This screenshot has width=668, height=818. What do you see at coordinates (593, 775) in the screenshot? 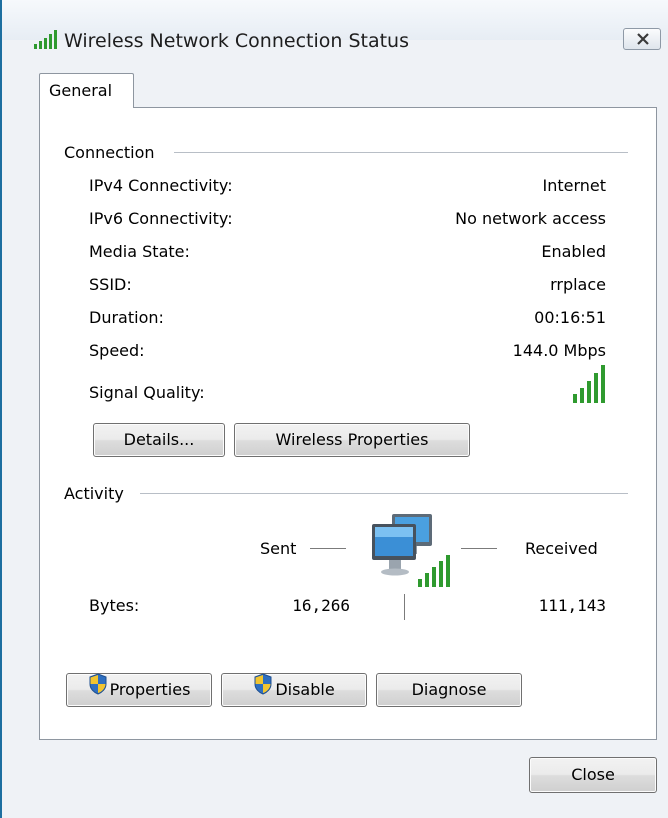
I see `close-button: Close` at bounding box center [593, 775].